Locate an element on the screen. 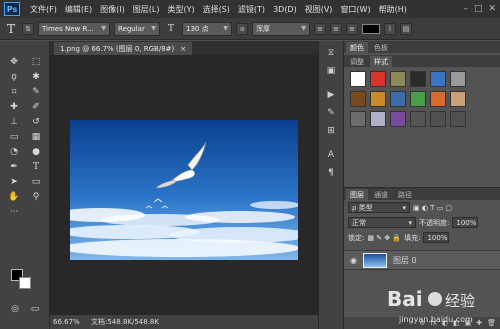 The height and width of the screenshot is (329, 500). paragraph-icon: ¶ is located at coordinates (331, 173).